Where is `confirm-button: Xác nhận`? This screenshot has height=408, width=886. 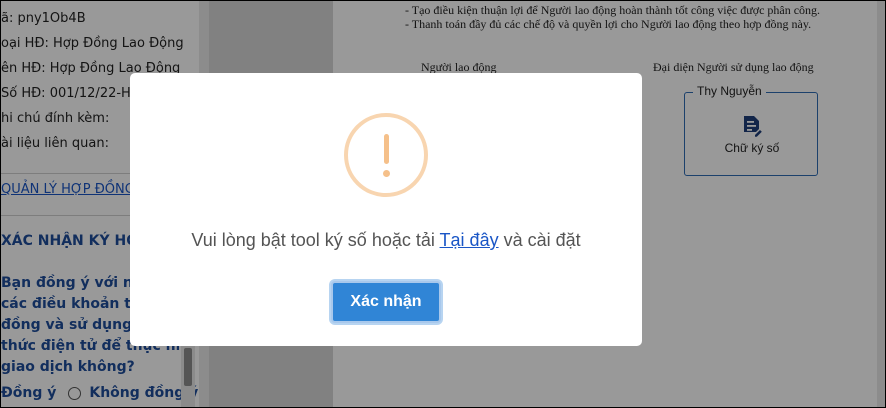
confirm-button: Xác nhận is located at coordinates (386, 302).